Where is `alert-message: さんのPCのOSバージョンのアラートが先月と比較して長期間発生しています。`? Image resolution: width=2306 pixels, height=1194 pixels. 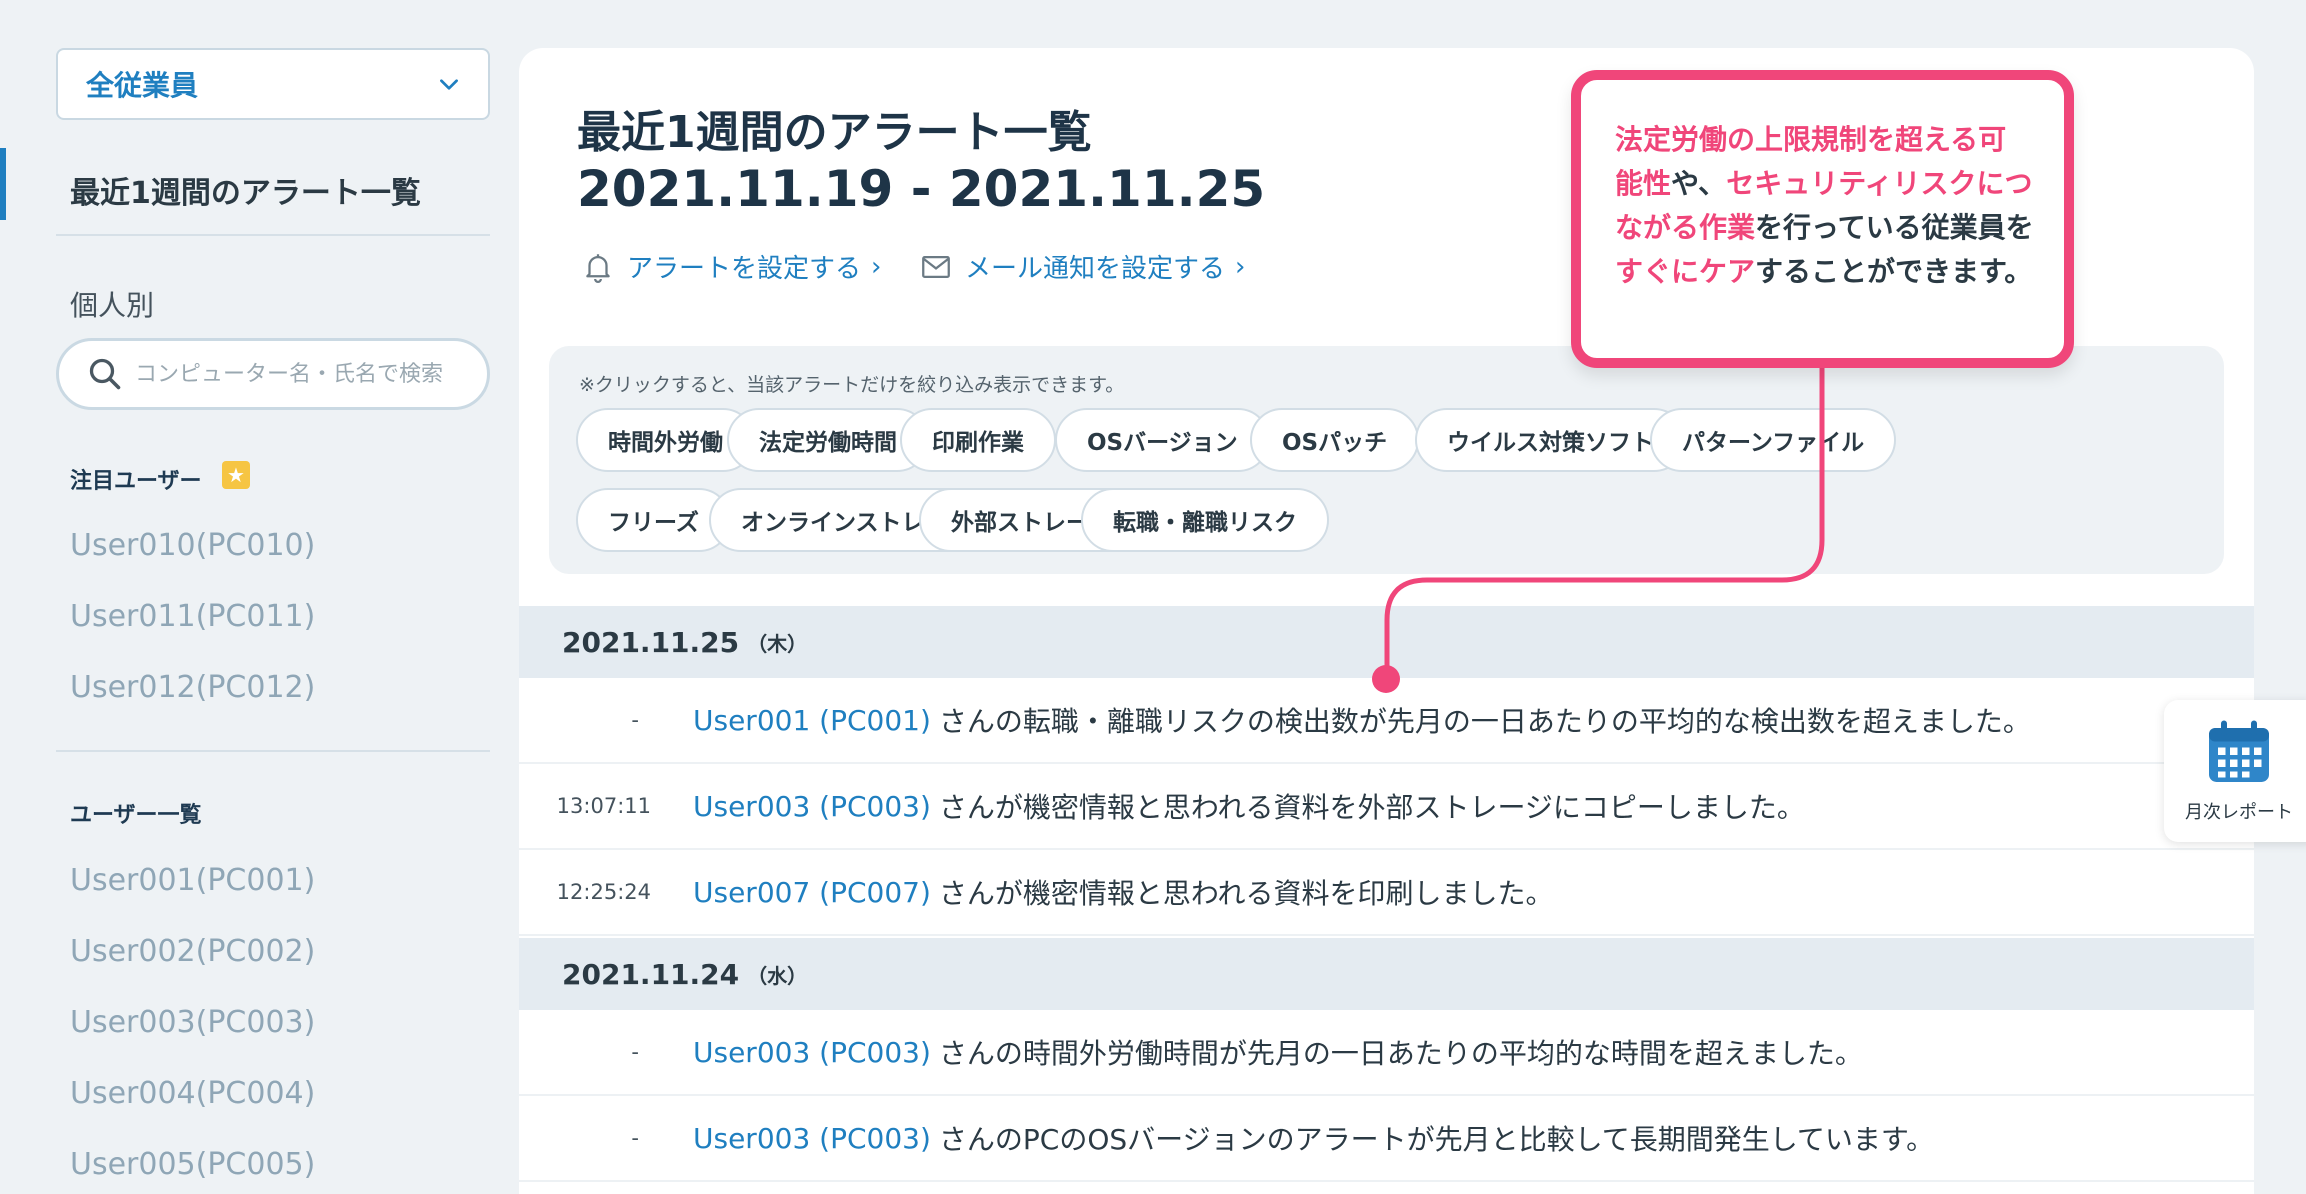 alert-message: さんのPCのOSバージョンのアラートが先月と比較して長期間発生しています。 is located at coordinates (1436, 1139).